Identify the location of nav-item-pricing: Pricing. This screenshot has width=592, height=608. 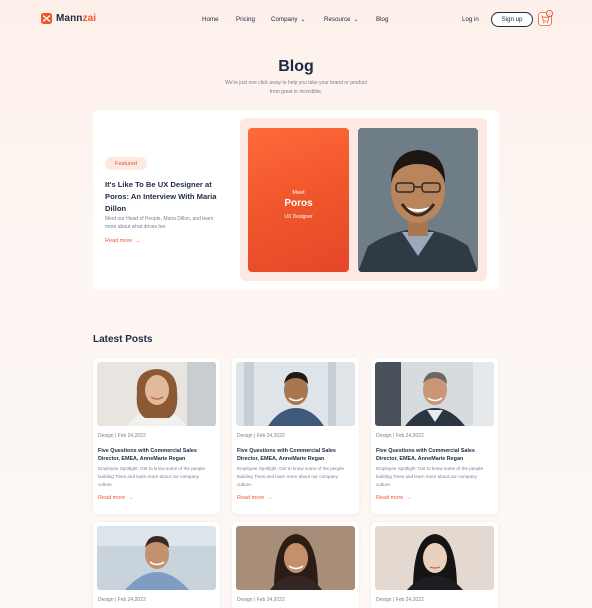
(245, 19).